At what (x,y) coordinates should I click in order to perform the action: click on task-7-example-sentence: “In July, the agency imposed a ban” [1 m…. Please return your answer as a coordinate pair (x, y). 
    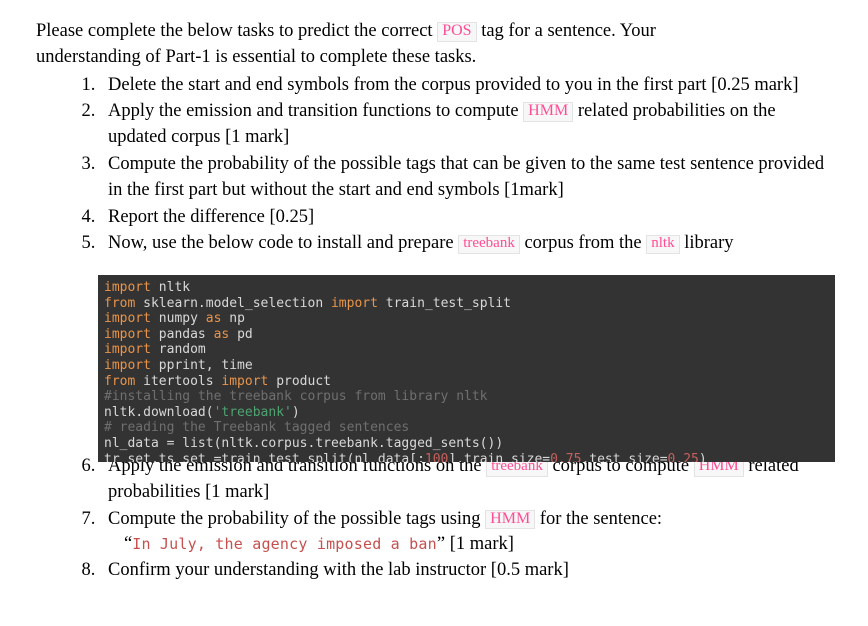
    Looking at the image, I should click on (473, 545).